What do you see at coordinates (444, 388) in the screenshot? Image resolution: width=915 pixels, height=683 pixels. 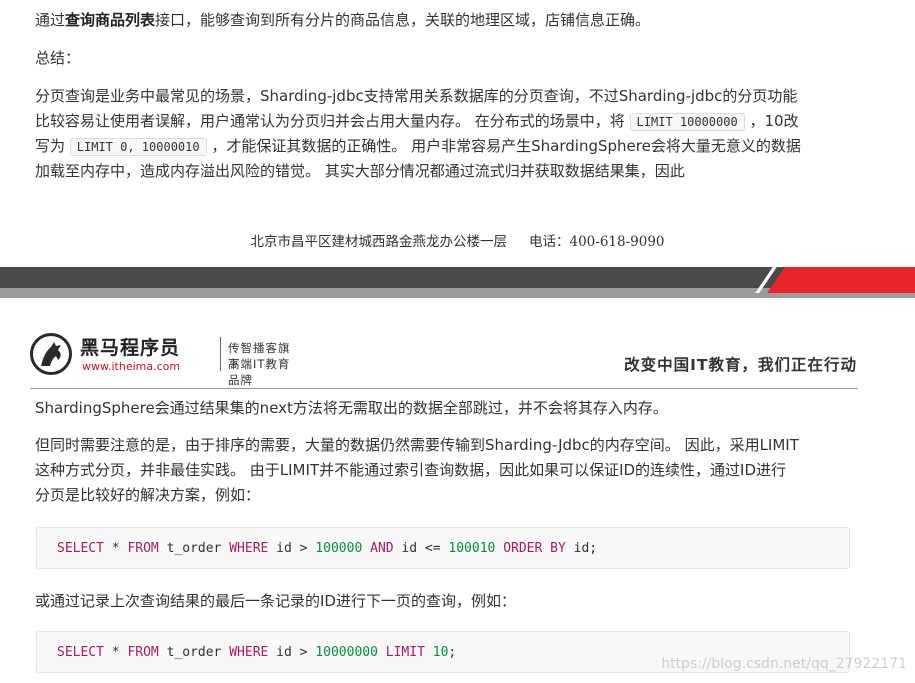 I see `header-divider` at bounding box center [444, 388].